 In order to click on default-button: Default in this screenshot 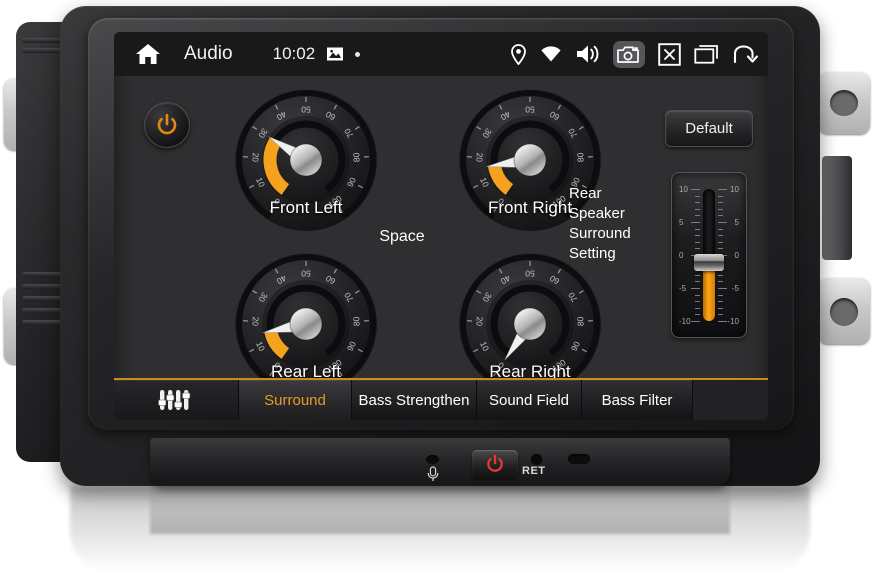, I will do `click(709, 128)`.